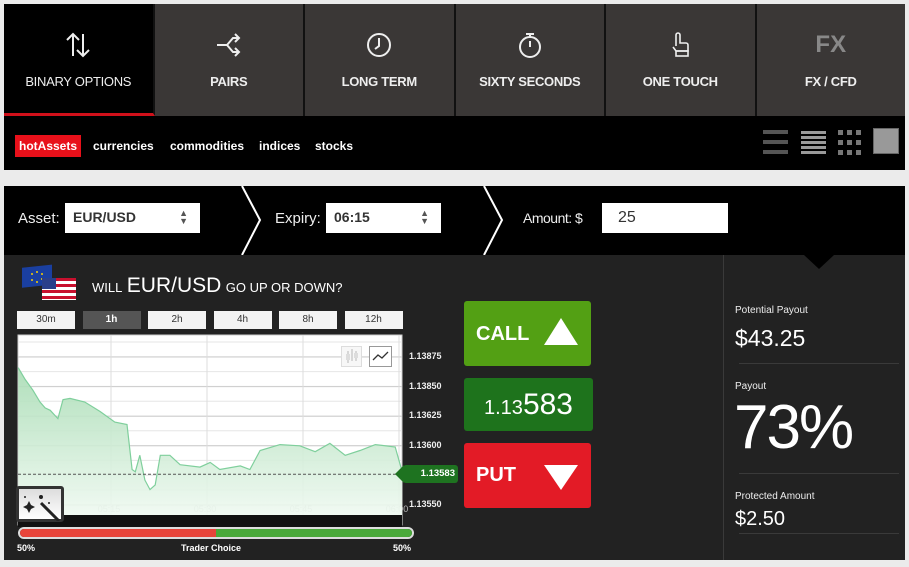 Image resolution: width=909 pixels, height=567 pixels. Describe the element at coordinates (680, 81) in the screenshot. I see `tab-label: ONE TOUCH` at that location.